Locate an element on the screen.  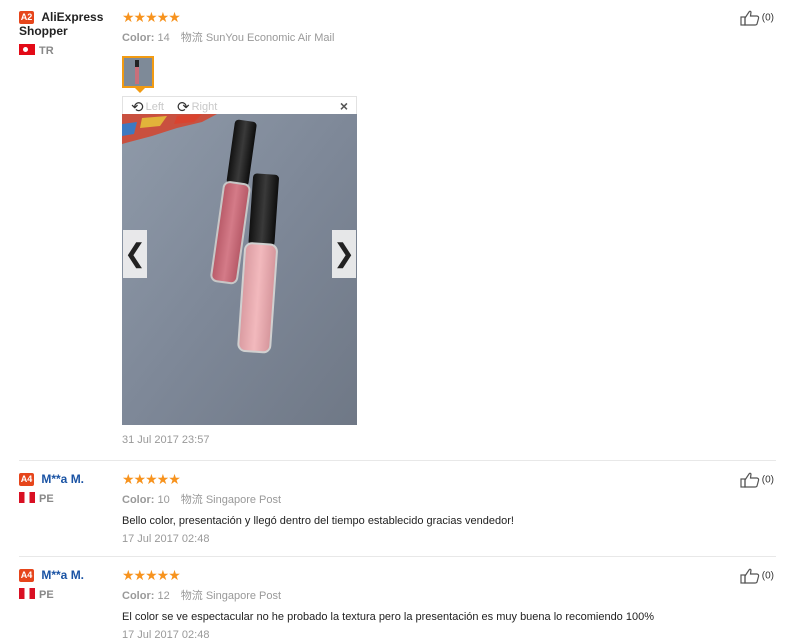
review-date: 17 Jul 2017 02:48 is located at coordinates (166, 539).